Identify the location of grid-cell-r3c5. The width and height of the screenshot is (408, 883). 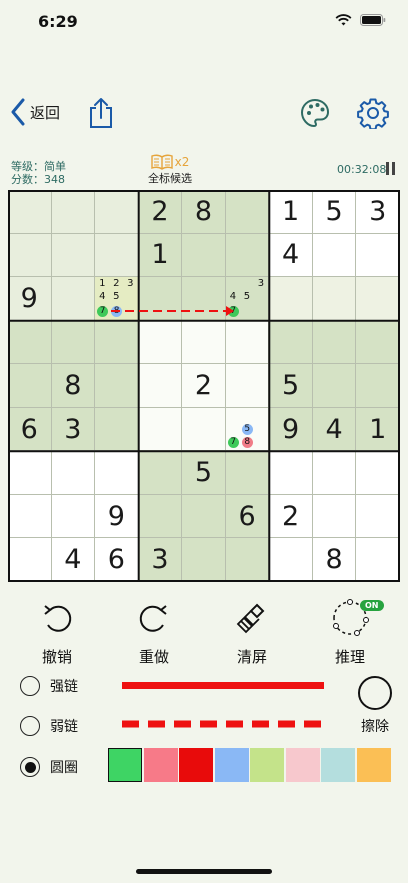
(204, 299).